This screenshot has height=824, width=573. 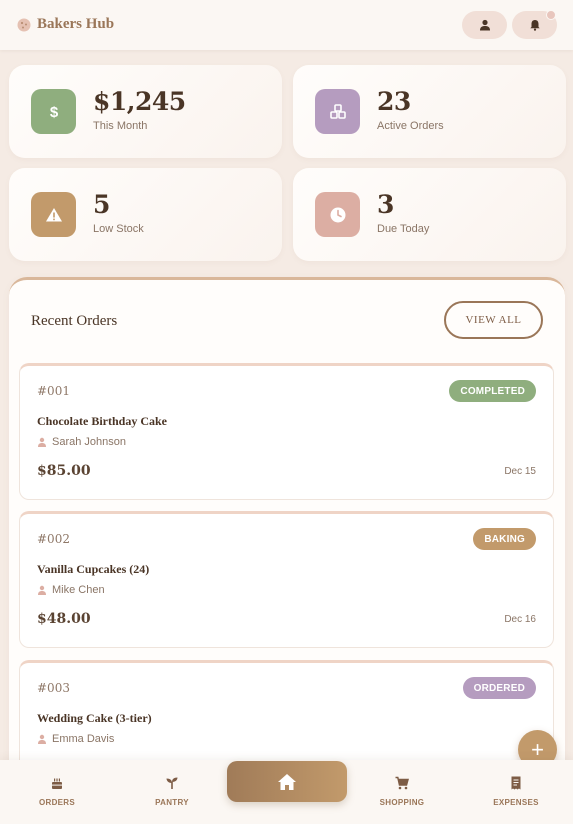 What do you see at coordinates (74, 321) in the screenshot?
I see `section-title: Recent Orders` at bounding box center [74, 321].